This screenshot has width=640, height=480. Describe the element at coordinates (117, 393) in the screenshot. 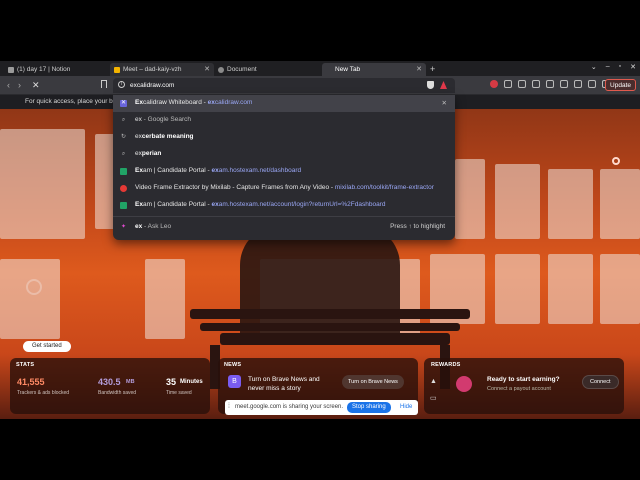

I see `bandwidth-label: Bandwidth saved` at that location.